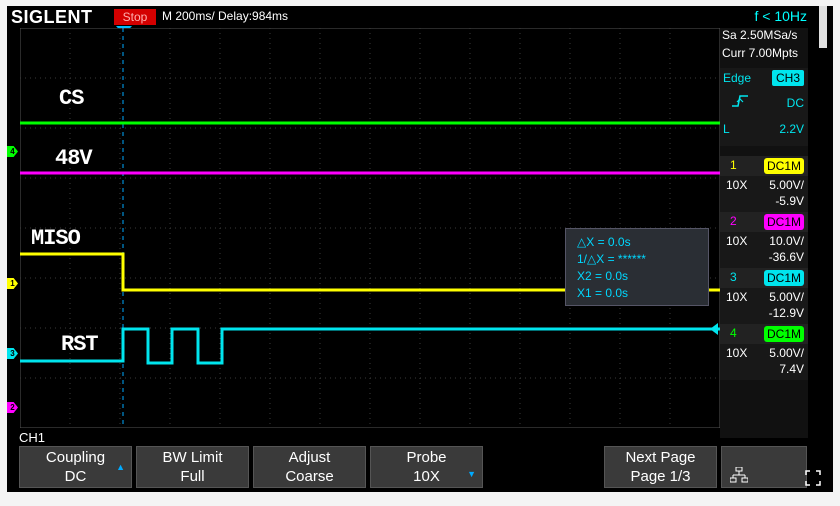 This screenshot has height=506, width=840. What do you see at coordinates (733, 277) in the screenshot?
I see `ch3-number: 3` at bounding box center [733, 277].